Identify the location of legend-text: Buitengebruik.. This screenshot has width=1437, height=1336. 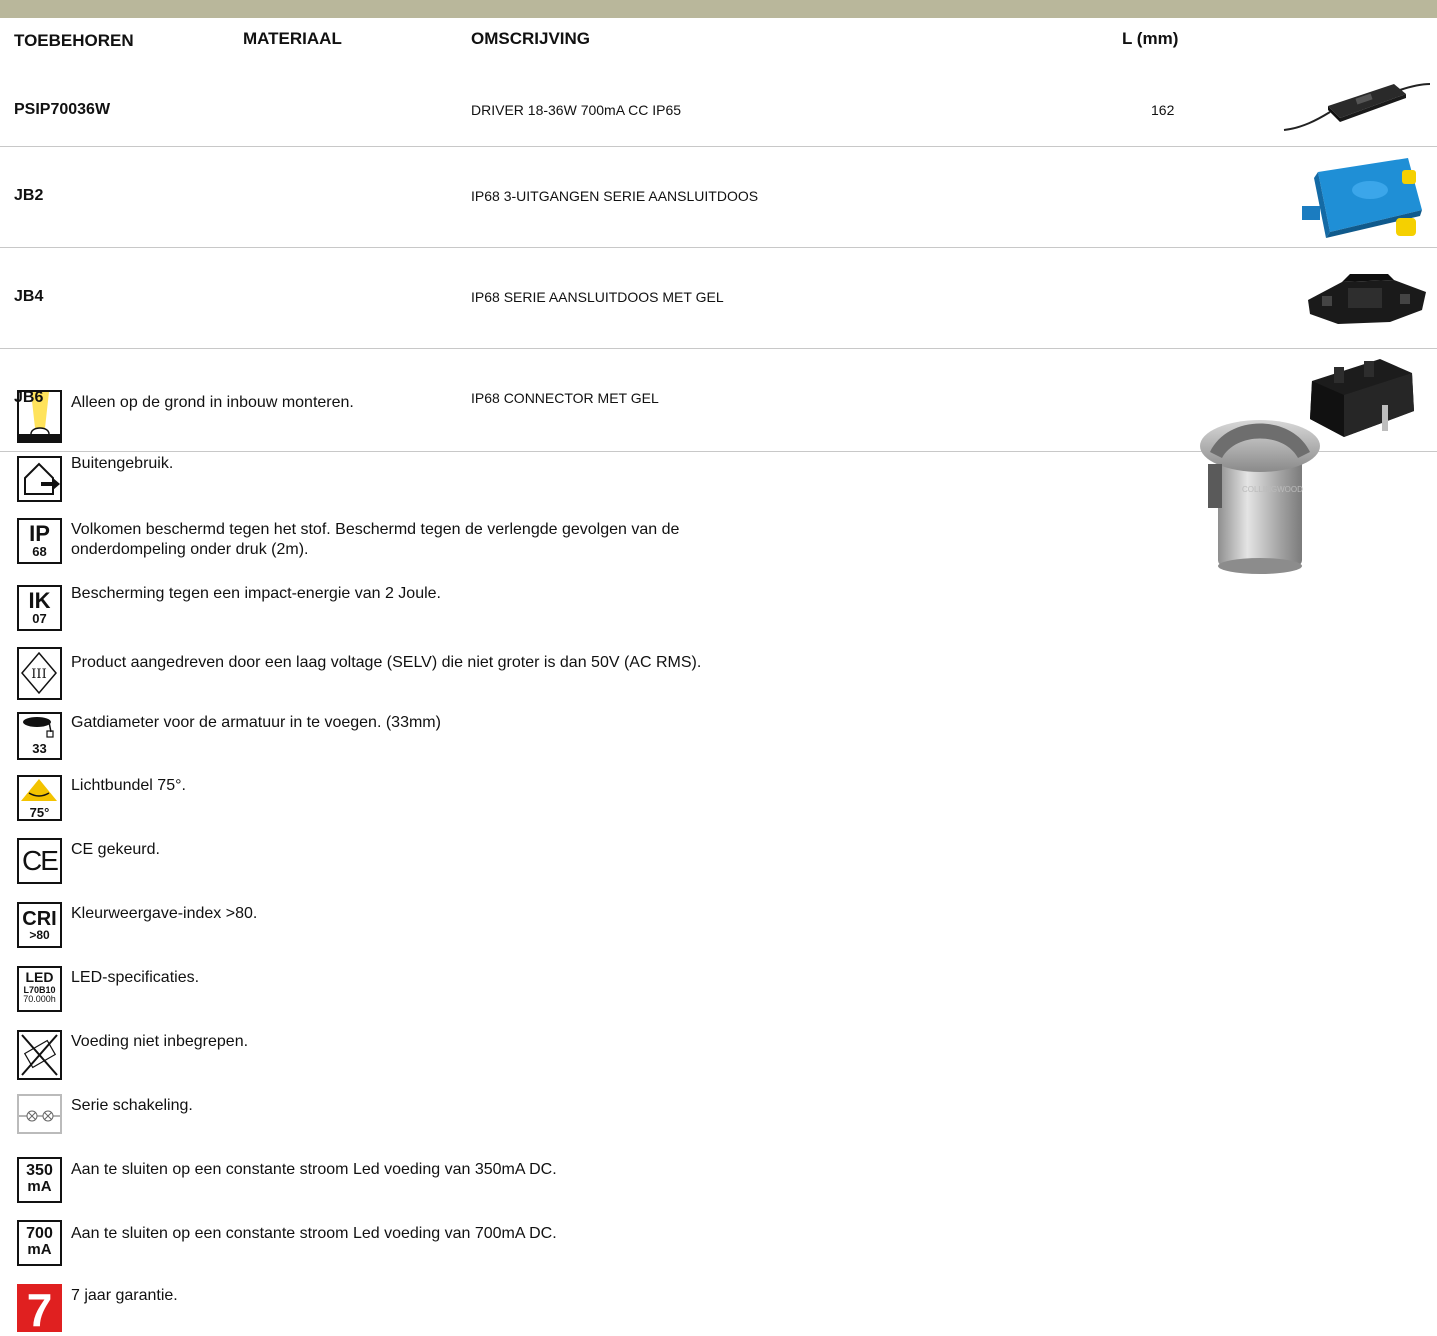
(122, 463).